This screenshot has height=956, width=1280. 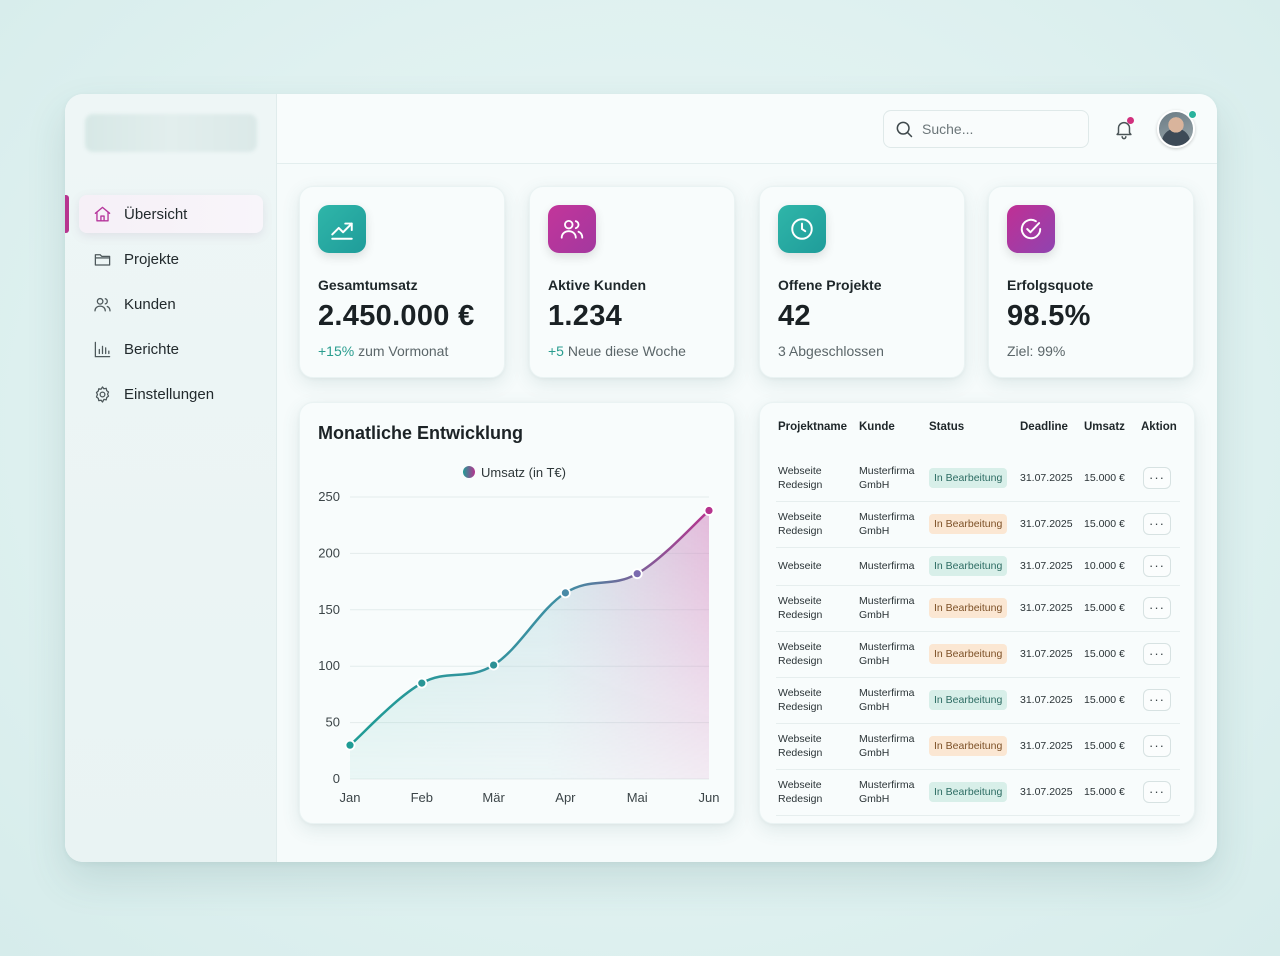 I want to click on cell-amount: 15.000 €, so click(x=1110, y=524).